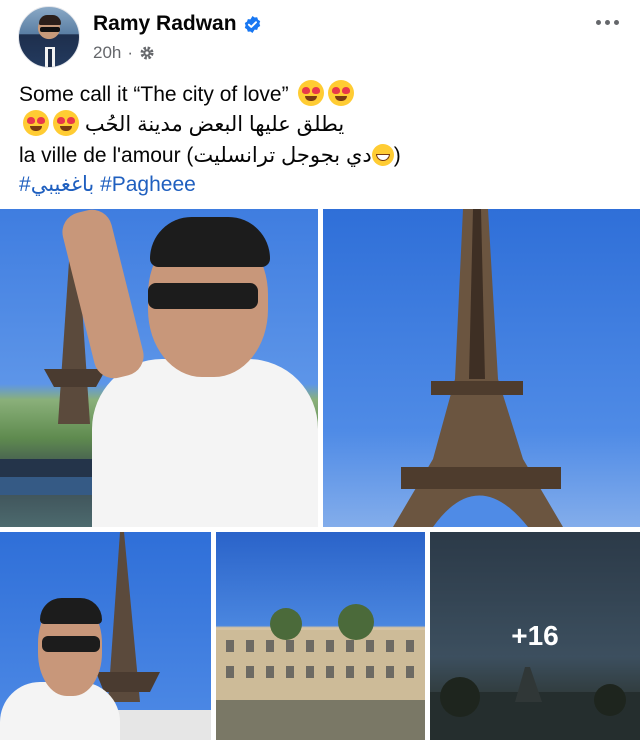  I want to click on author-name: Ramy Radwan, so click(165, 24).